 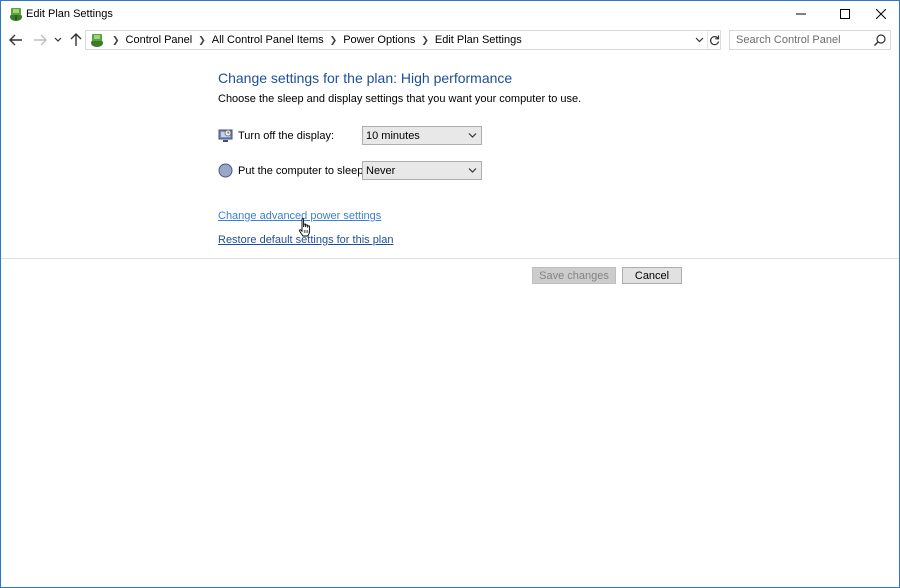 I want to click on maximize-icon, so click(x=845, y=14).